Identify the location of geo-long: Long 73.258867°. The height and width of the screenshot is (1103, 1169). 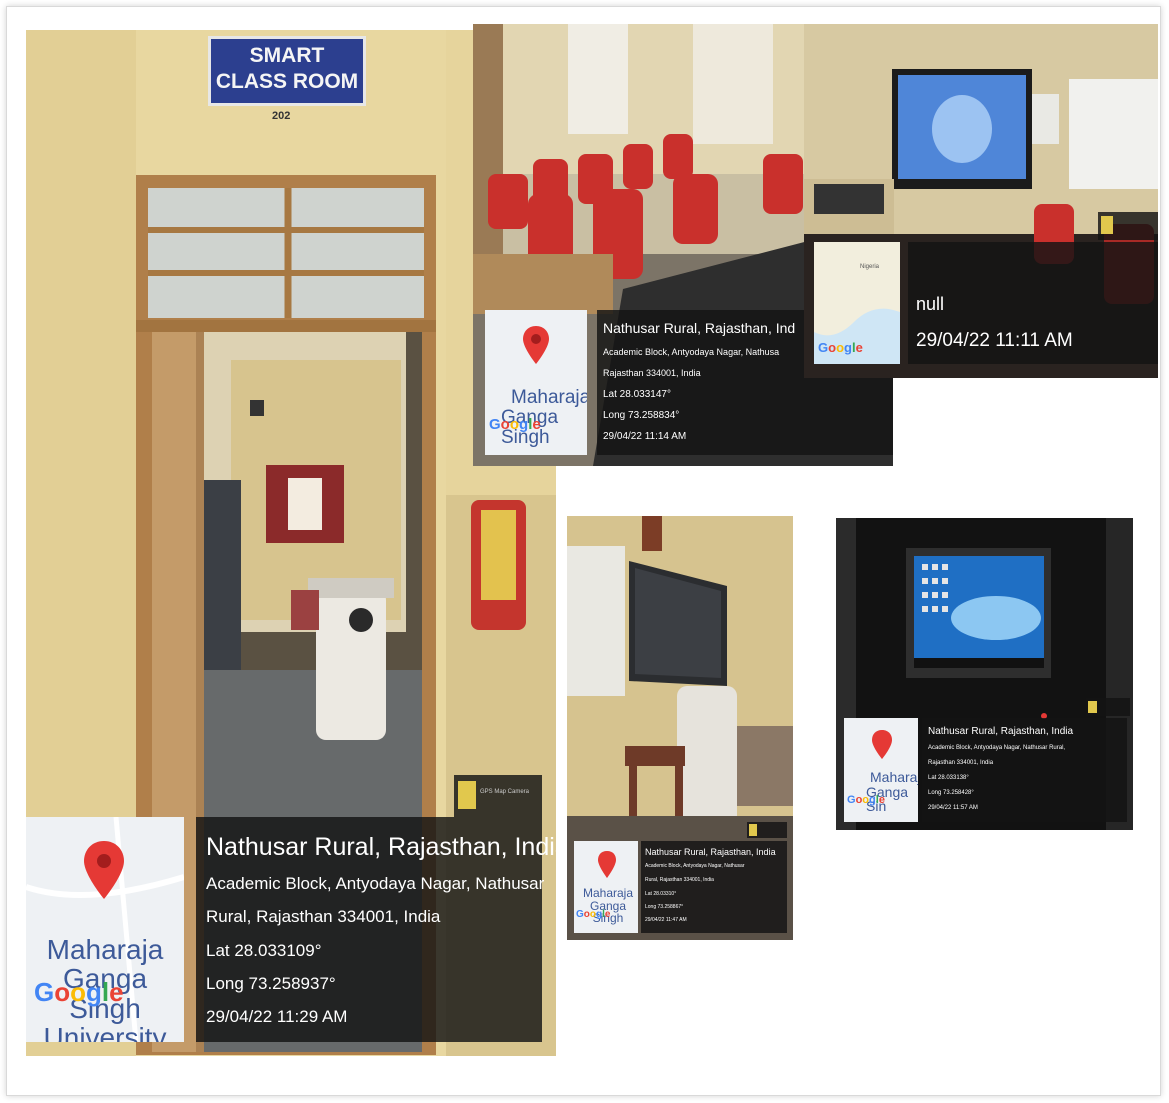
(664, 907).